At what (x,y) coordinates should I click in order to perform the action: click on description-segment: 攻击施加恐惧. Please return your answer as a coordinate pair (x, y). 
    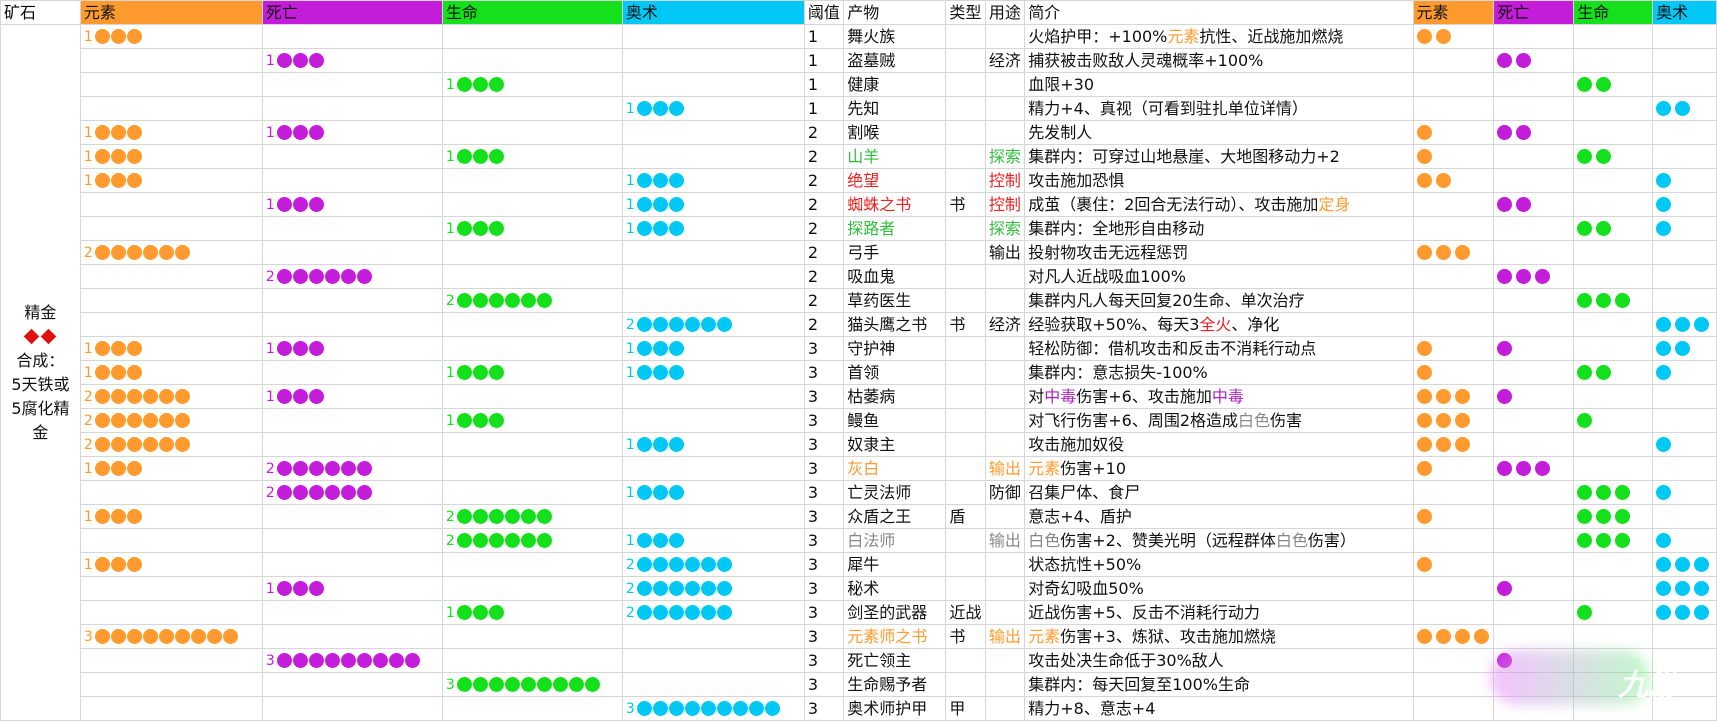
    Looking at the image, I should click on (1076, 180).